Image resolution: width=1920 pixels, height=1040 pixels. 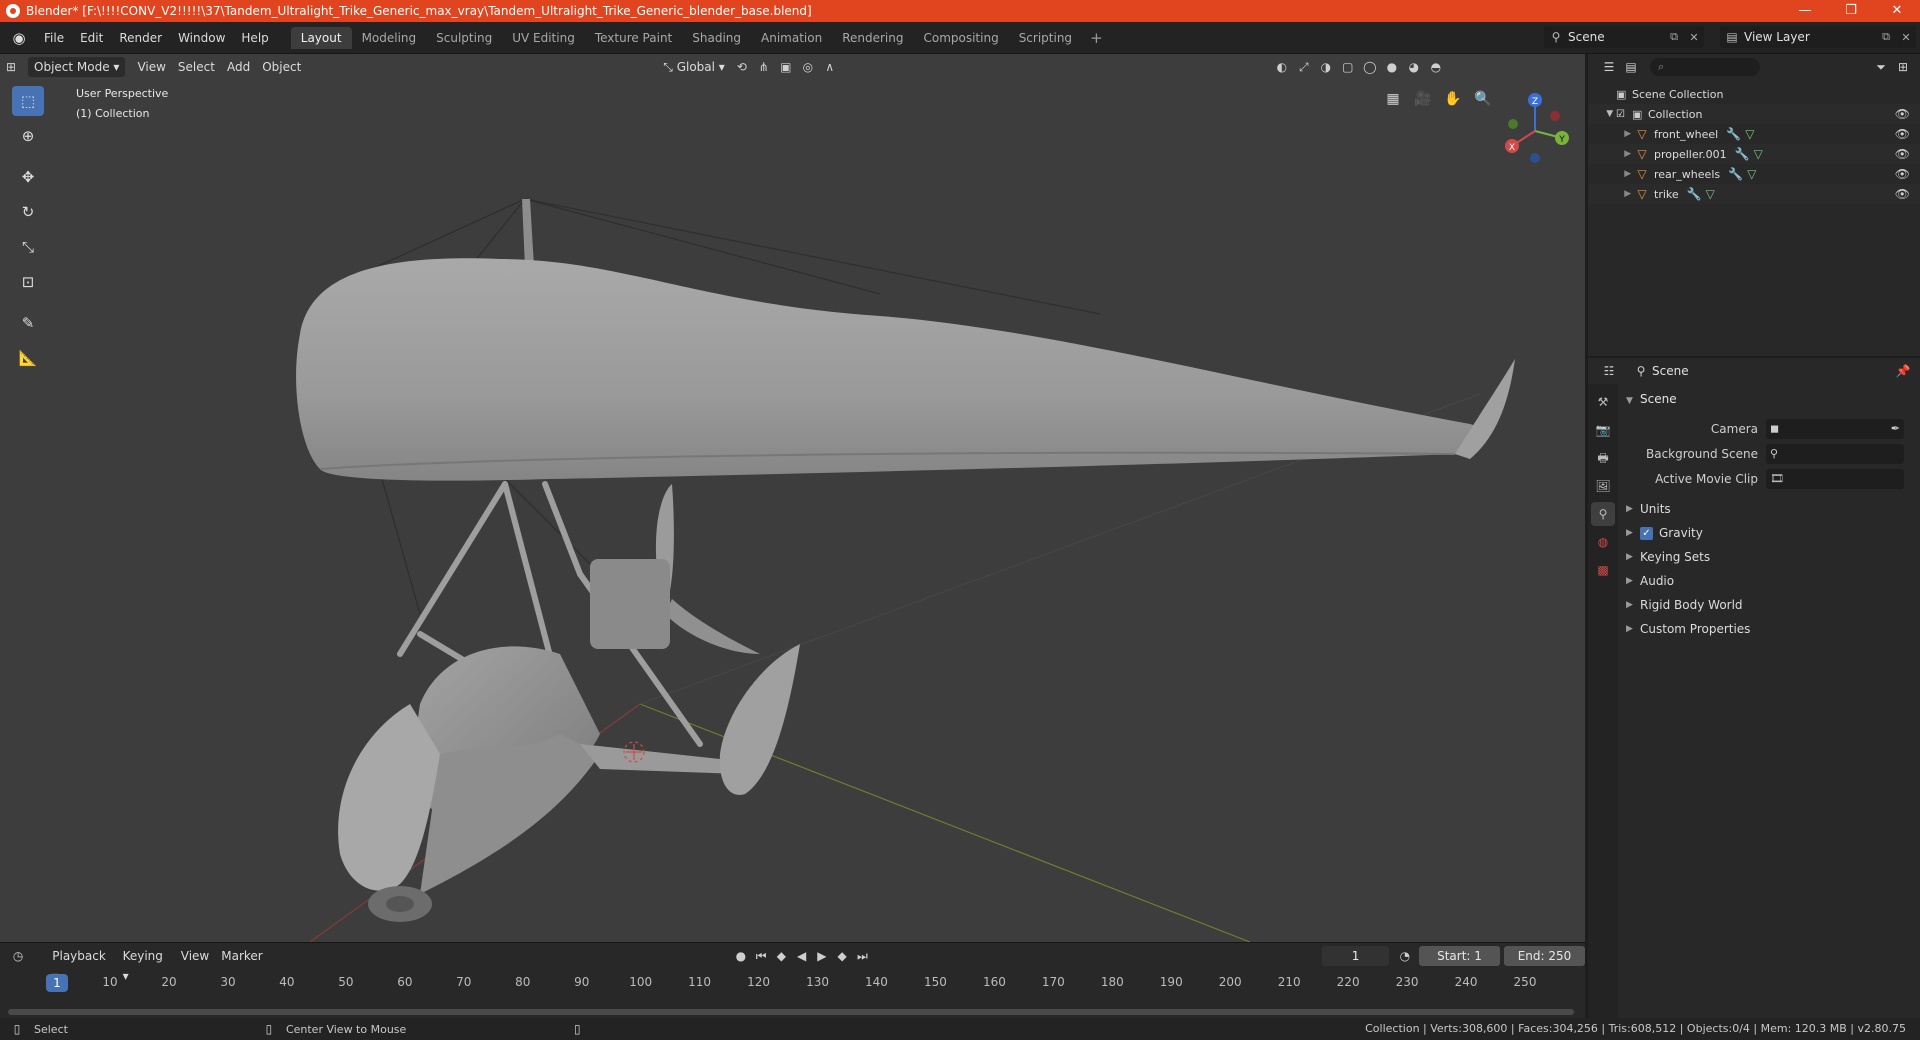 I want to click on falloff-icon: ∧, so click(x=830, y=67).